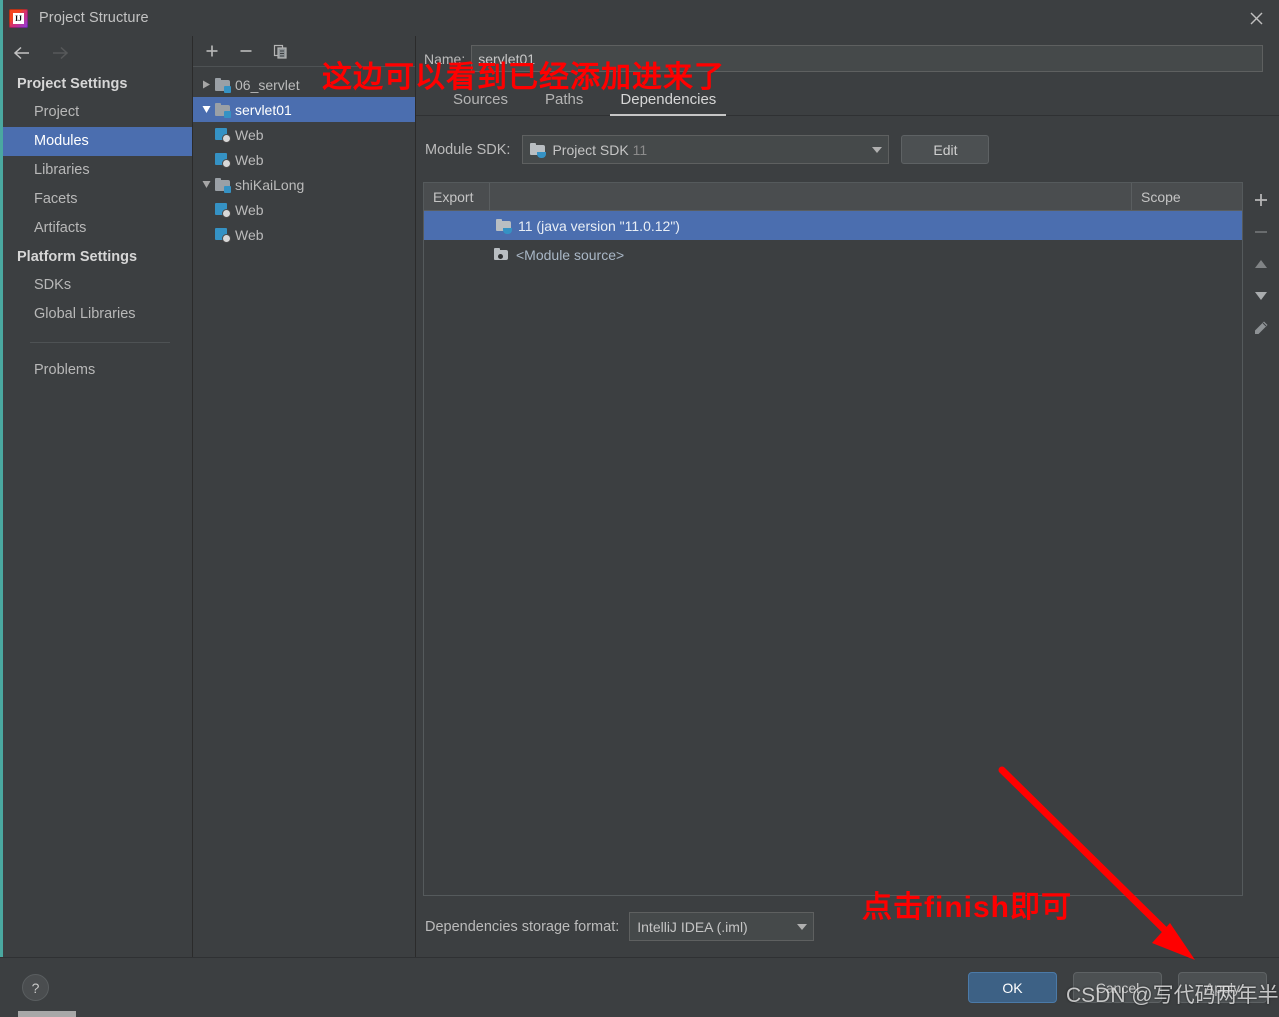 The image size is (1279, 1017). What do you see at coordinates (280, 51) in the screenshot?
I see `copy-icon` at bounding box center [280, 51].